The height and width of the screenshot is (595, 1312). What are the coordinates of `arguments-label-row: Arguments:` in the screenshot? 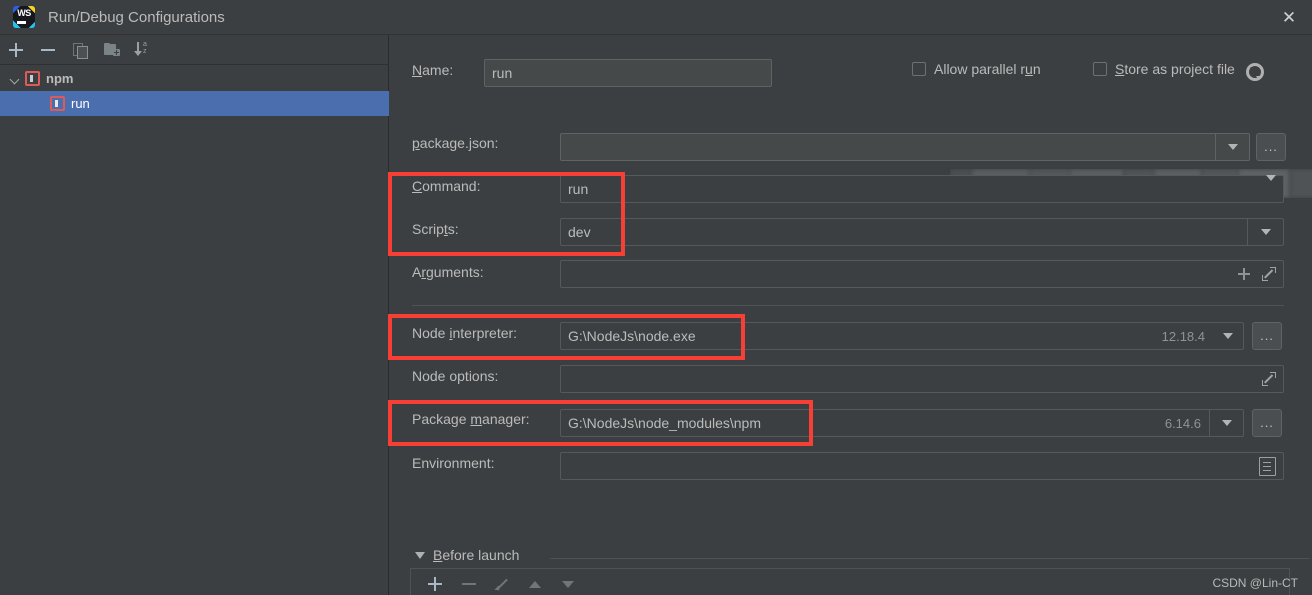 It's located at (448, 272).